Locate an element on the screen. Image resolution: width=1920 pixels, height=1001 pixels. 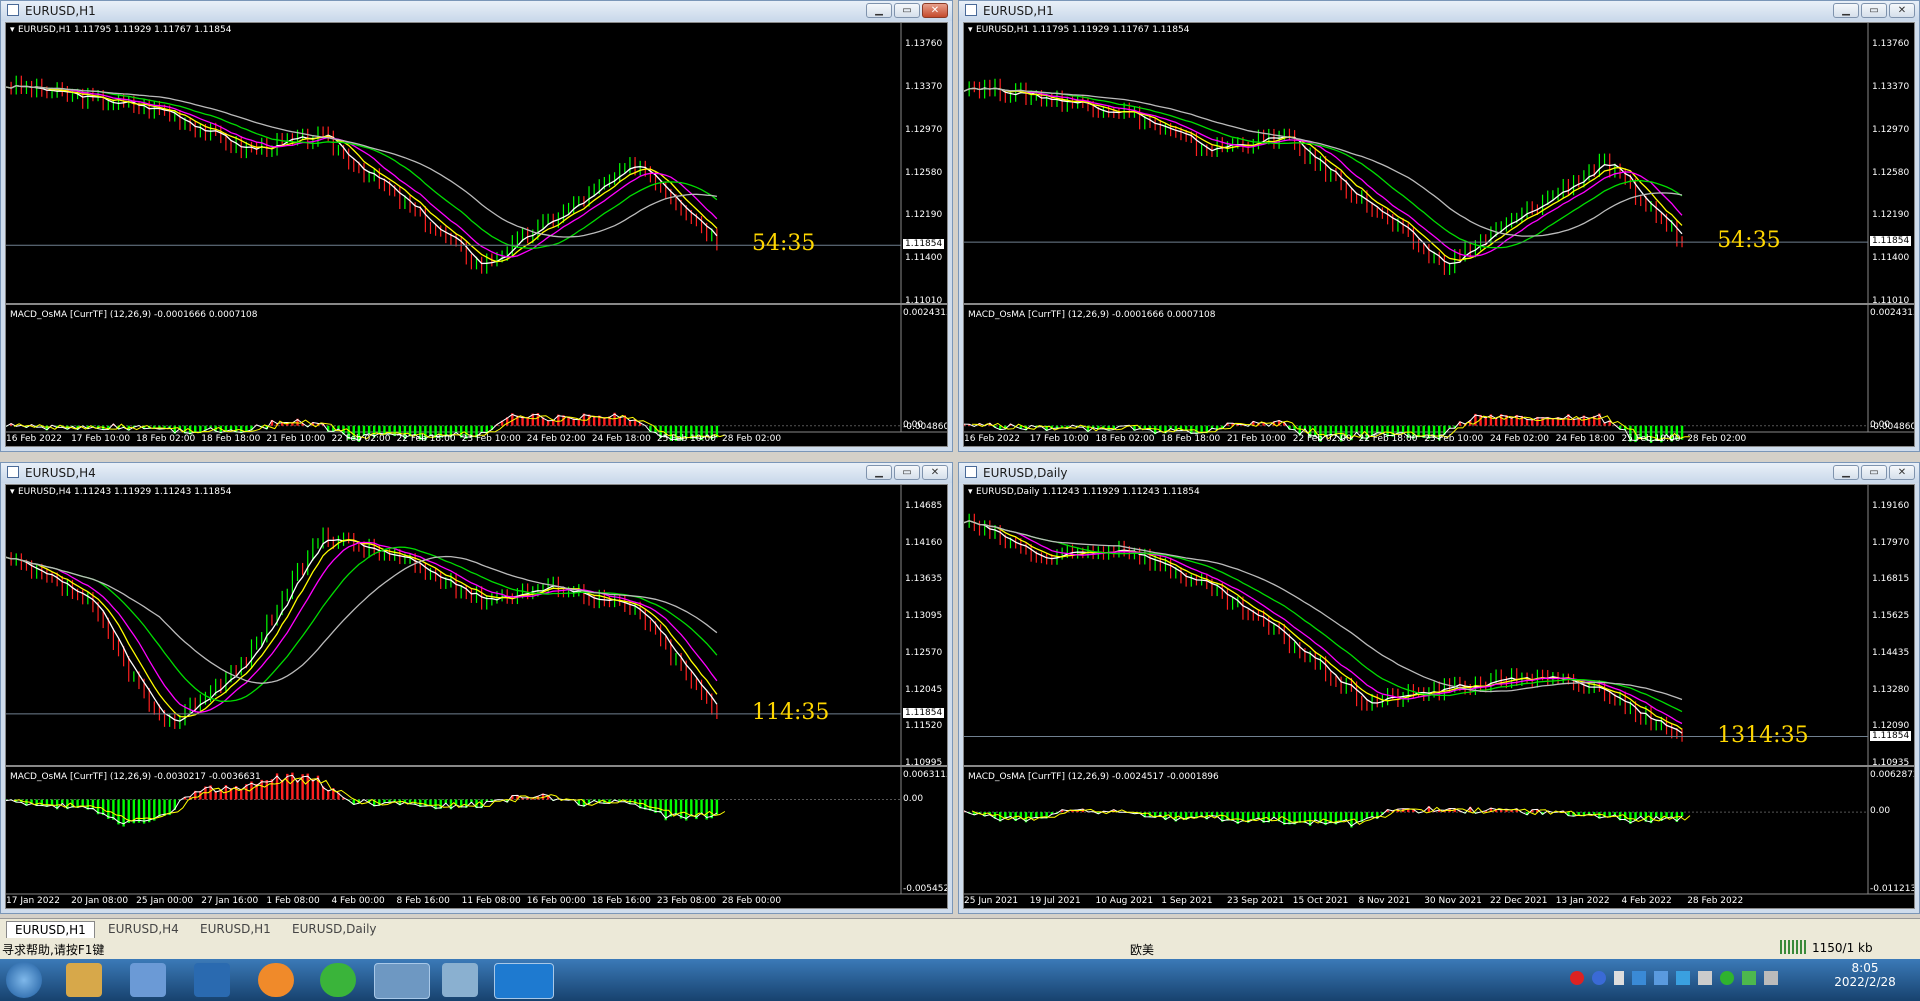
macd-tick: -0.011213 is located at coordinates (1892, 889).